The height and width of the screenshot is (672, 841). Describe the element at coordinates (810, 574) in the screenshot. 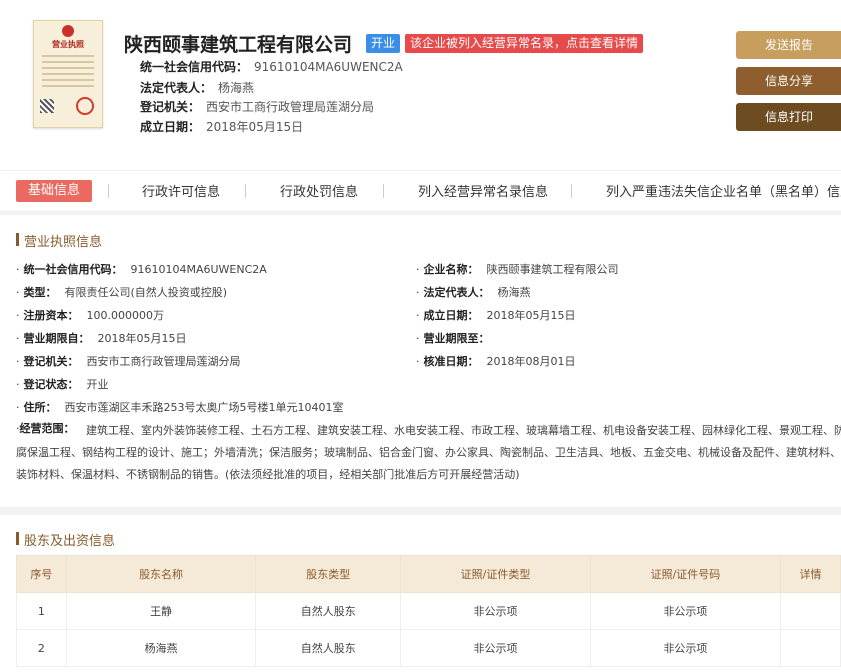

I see `col-header: 详情` at that location.